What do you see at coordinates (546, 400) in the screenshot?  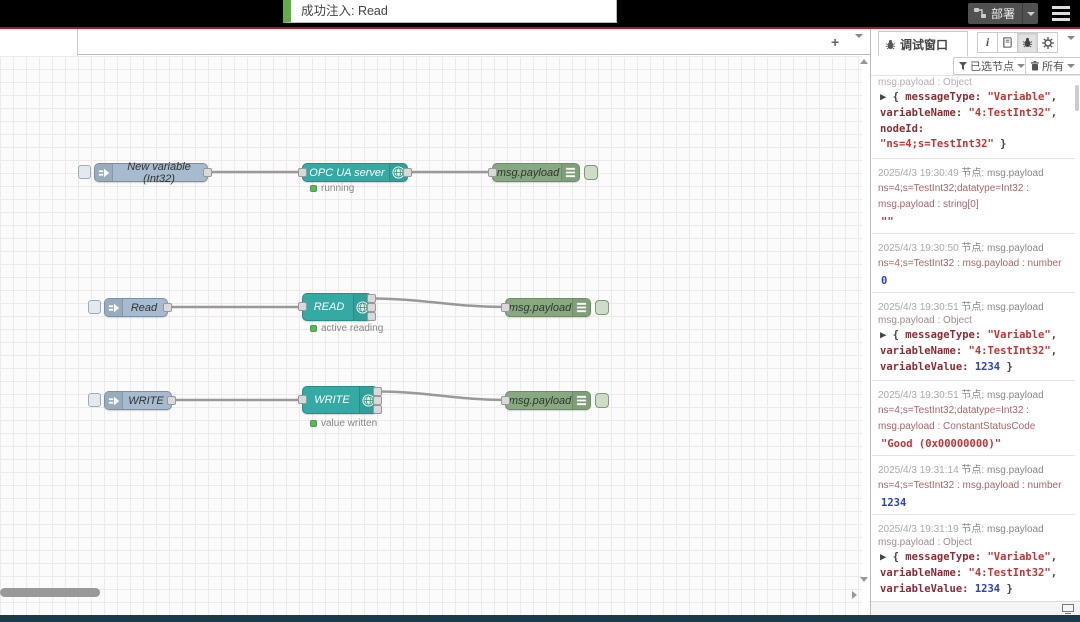 I see `node-debug-3: msg.payload` at bounding box center [546, 400].